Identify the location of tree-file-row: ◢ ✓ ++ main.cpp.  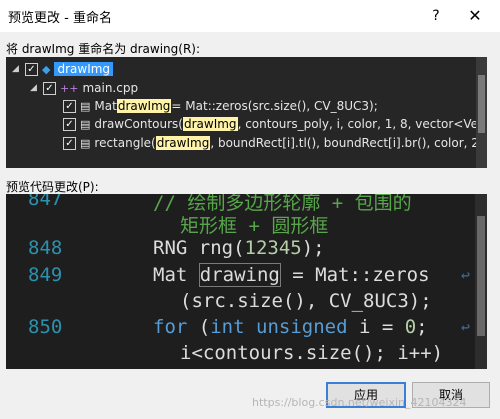
(72, 88).